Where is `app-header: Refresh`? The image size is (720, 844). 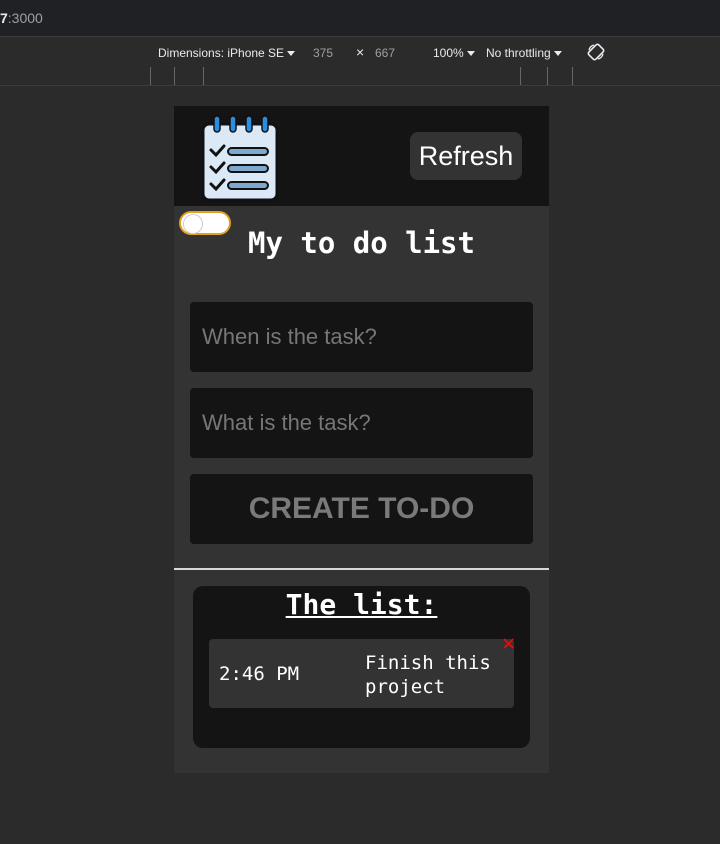
app-header: Refresh is located at coordinates (361, 156).